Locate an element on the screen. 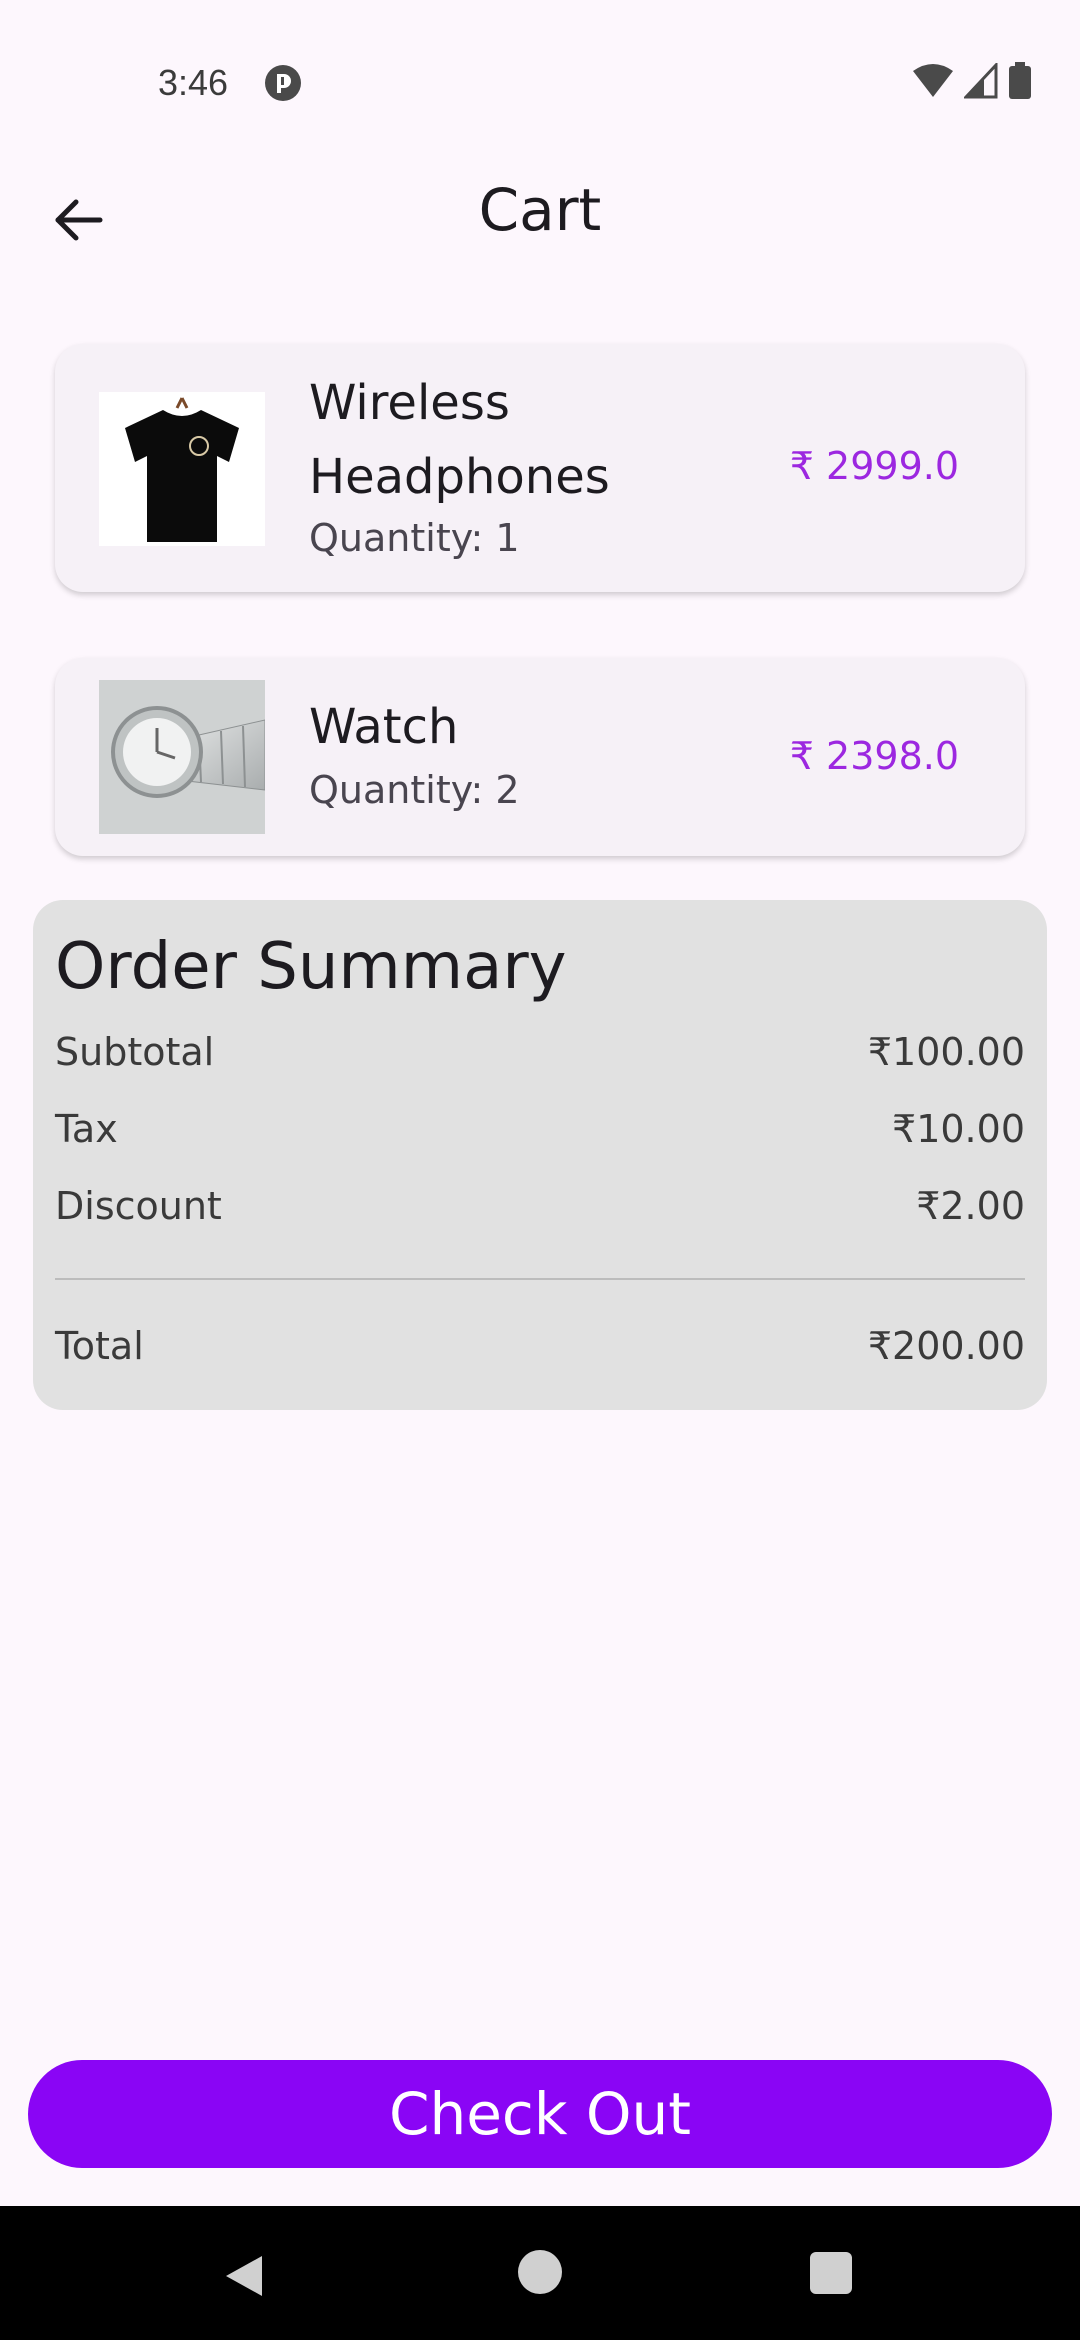  nav-recents-icon is located at coordinates (831, 2273).